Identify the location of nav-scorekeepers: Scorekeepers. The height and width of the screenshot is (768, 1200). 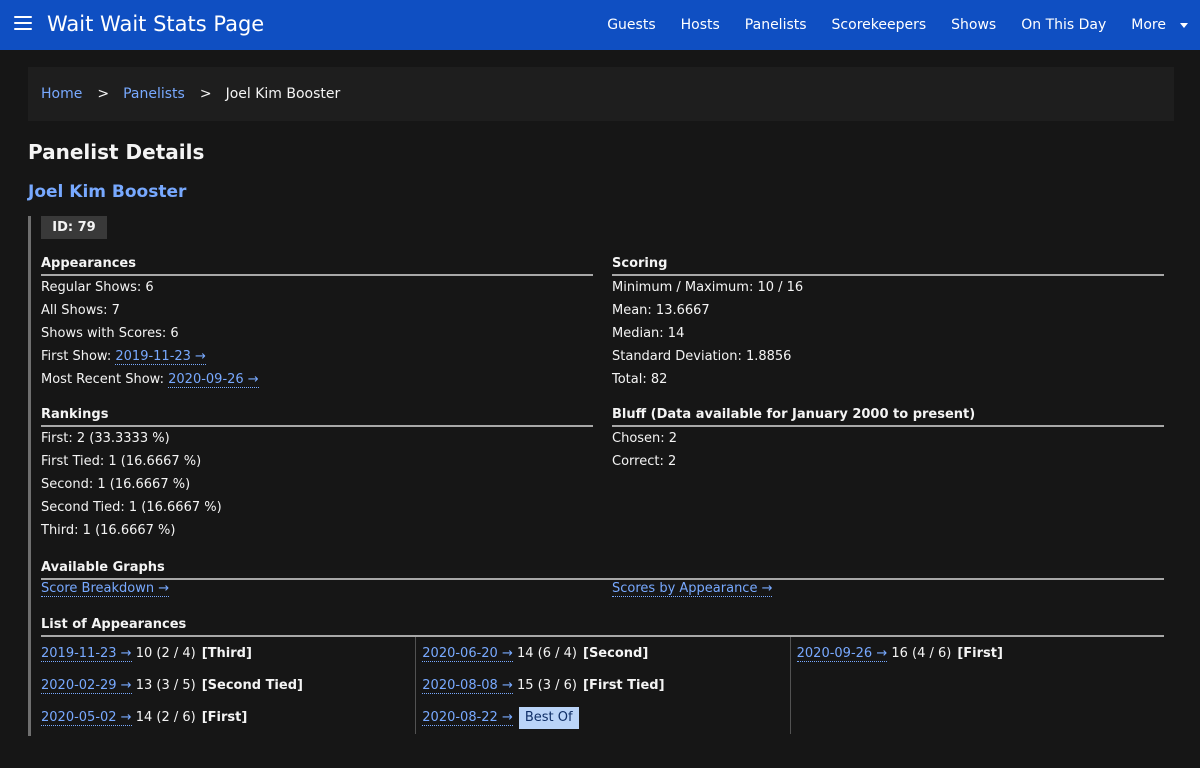
(879, 25).